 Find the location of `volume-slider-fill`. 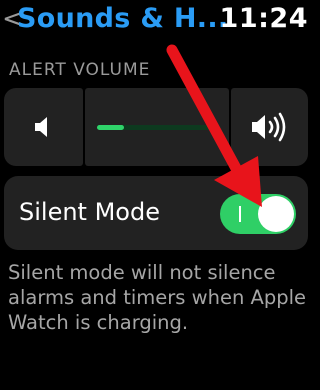

volume-slider-fill is located at coordinates (111, 127).